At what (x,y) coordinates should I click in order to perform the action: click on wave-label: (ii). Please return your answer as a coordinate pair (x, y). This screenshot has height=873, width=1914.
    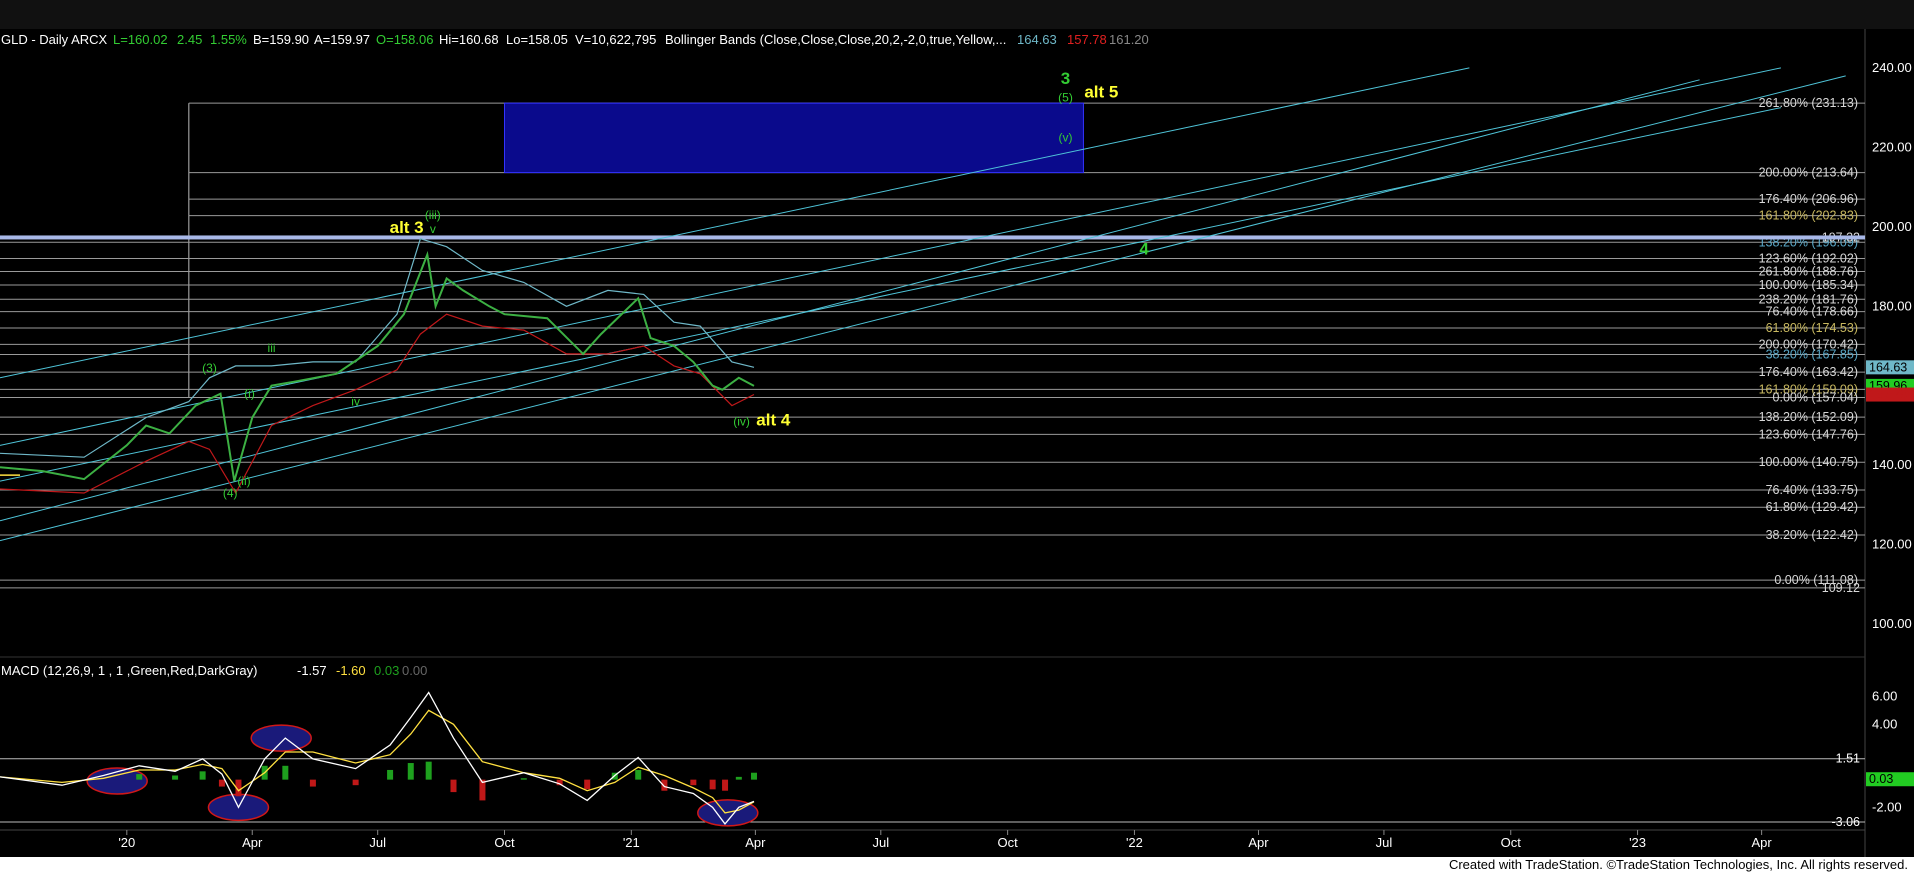
    Looking at the image, I should click on (243, 481).